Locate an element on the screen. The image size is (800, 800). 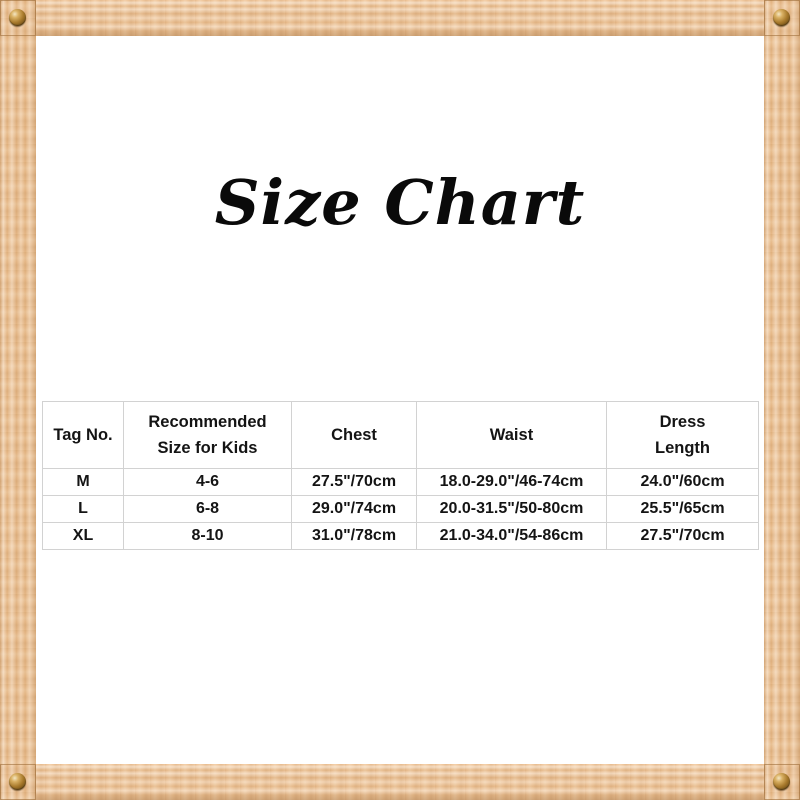
column-header-tag-no: Tag No. is located at coordinates (83, 435).